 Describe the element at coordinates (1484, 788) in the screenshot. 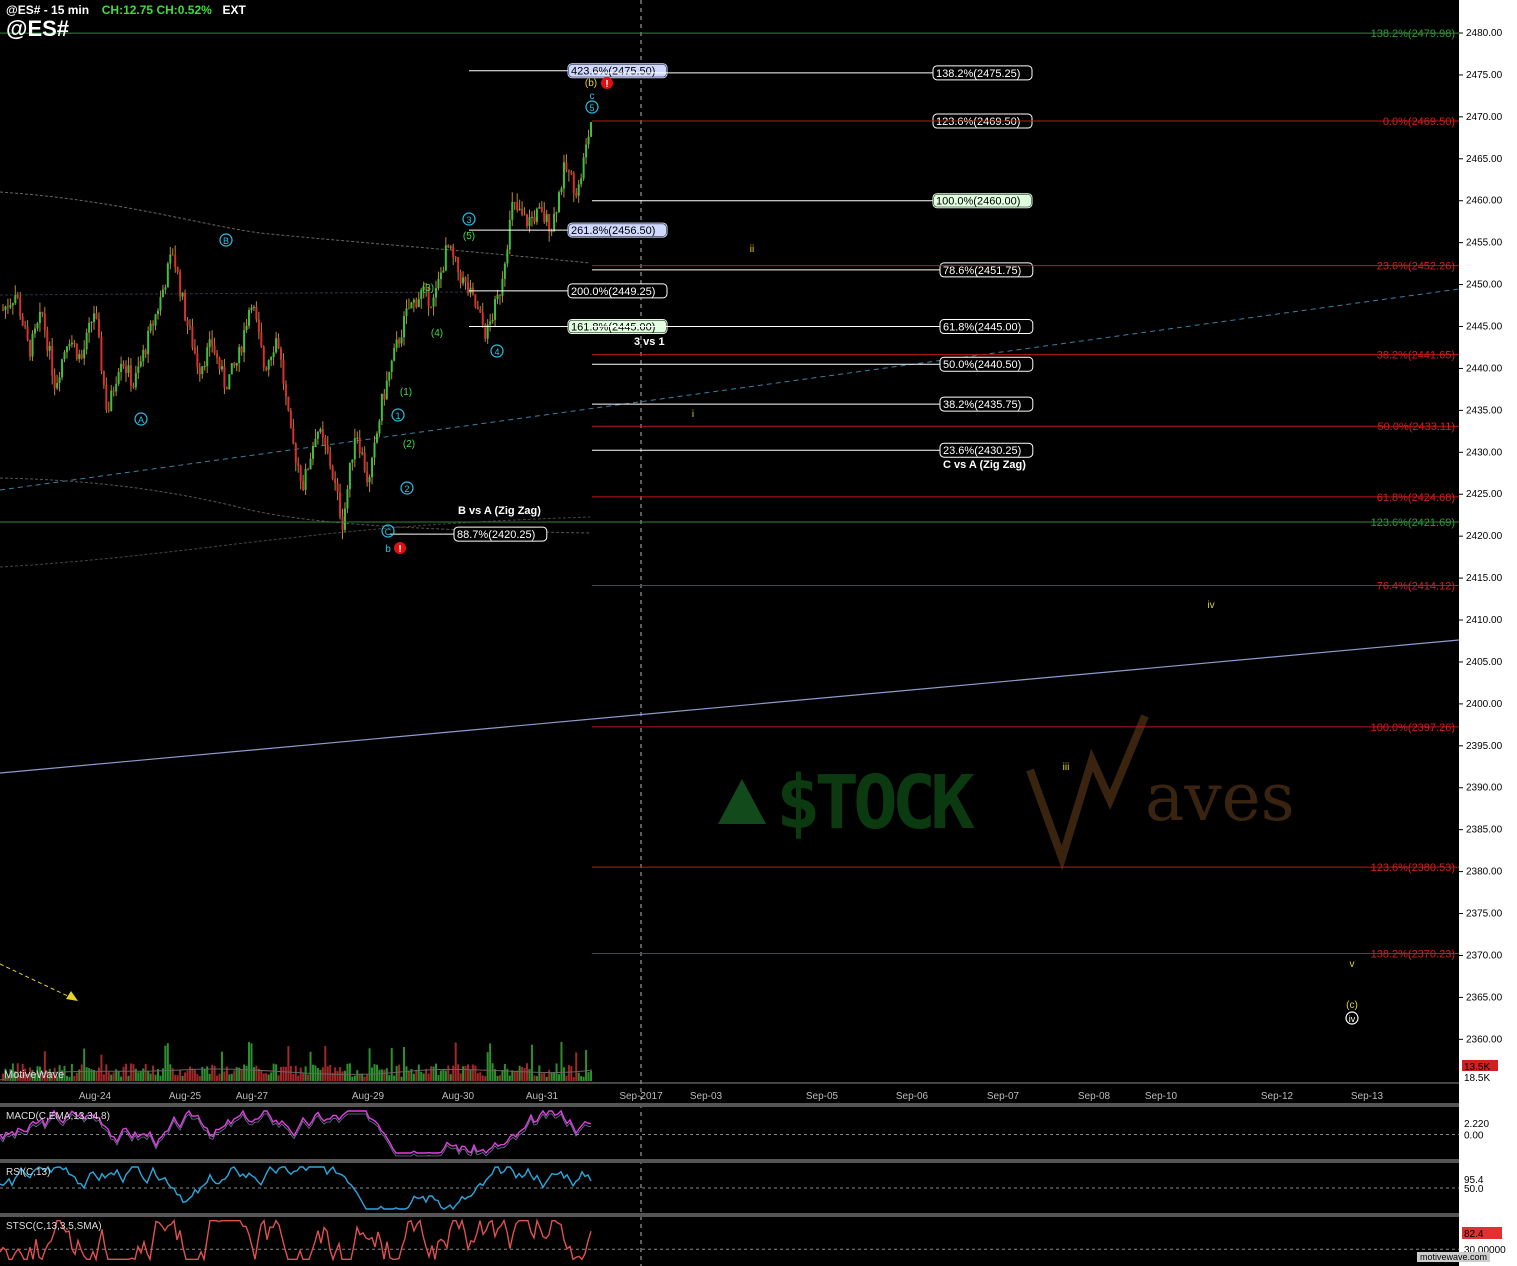

I see `y-tick-label: 2390.00` at that location.